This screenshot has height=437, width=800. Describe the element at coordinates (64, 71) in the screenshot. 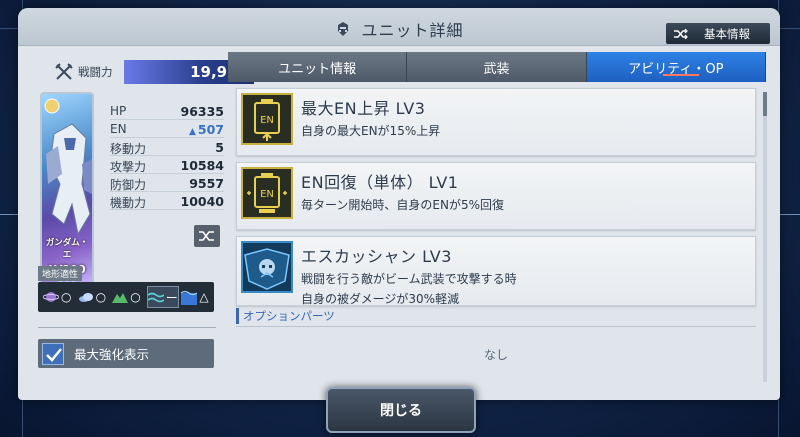

I see `crossed-swords-icon` at that location.